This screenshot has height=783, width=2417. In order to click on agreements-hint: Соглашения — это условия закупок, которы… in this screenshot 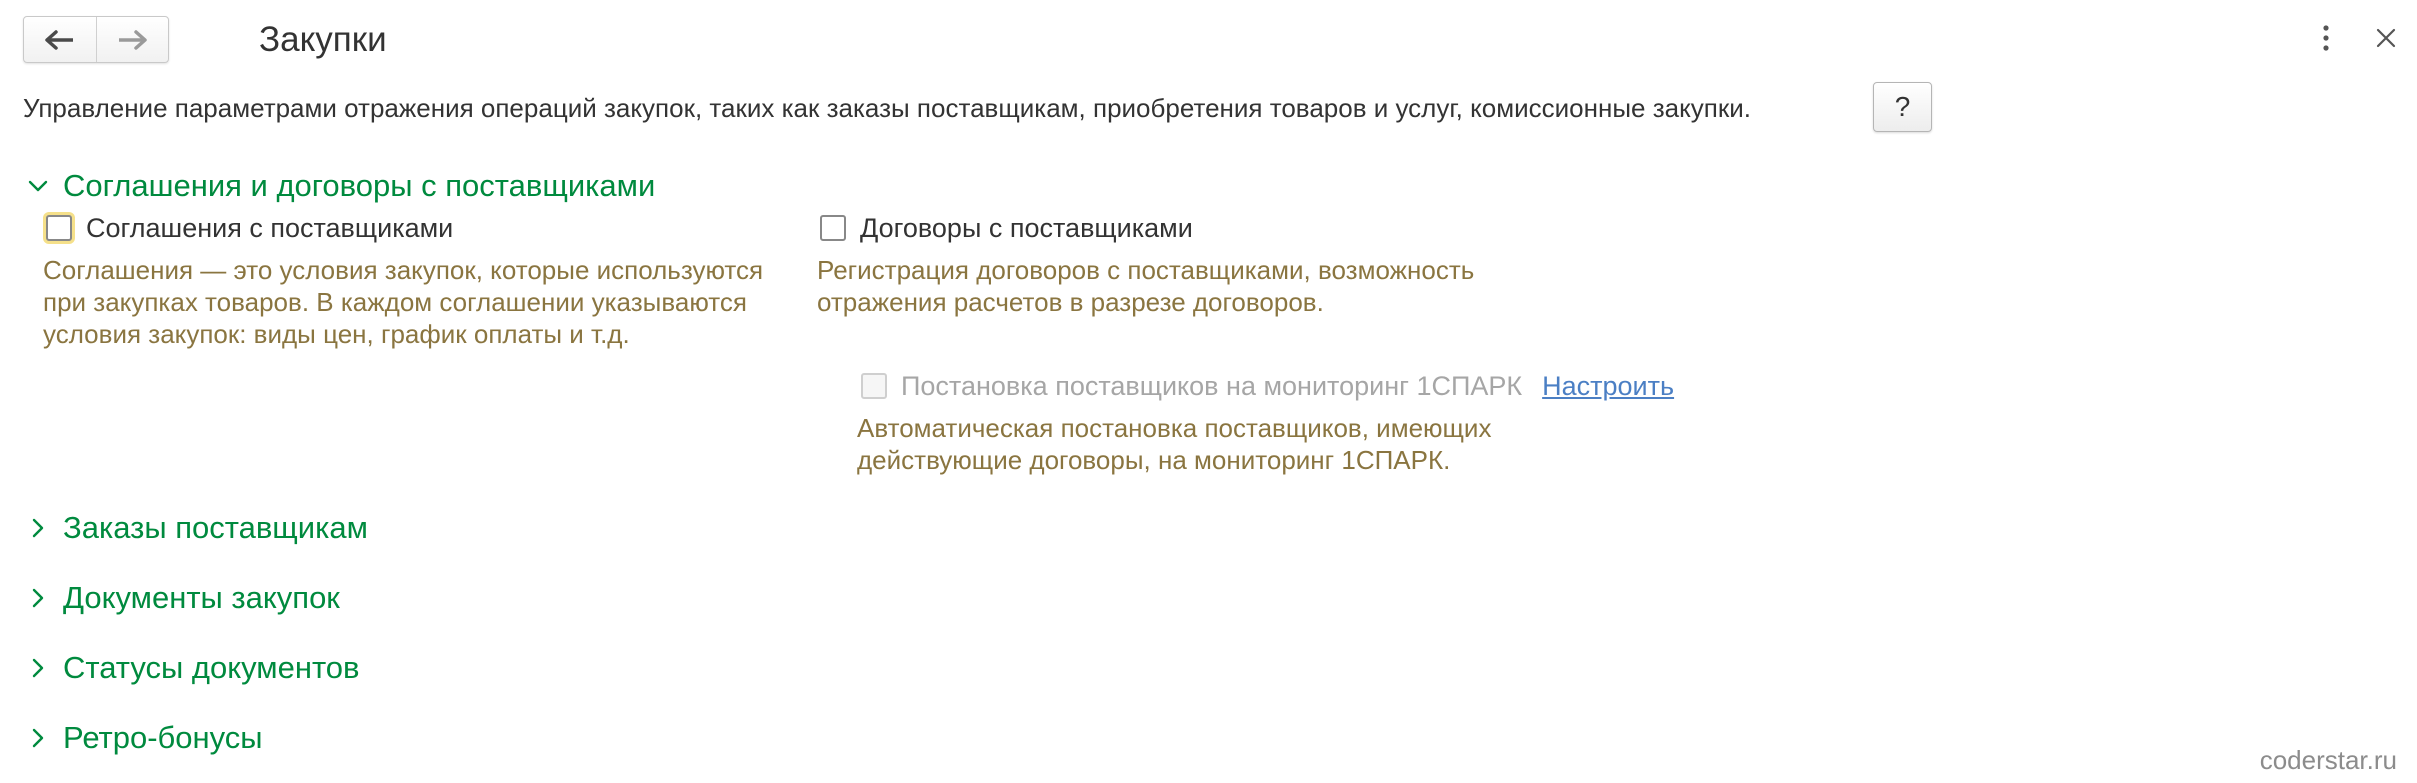, I will do `click(403, 302)`.